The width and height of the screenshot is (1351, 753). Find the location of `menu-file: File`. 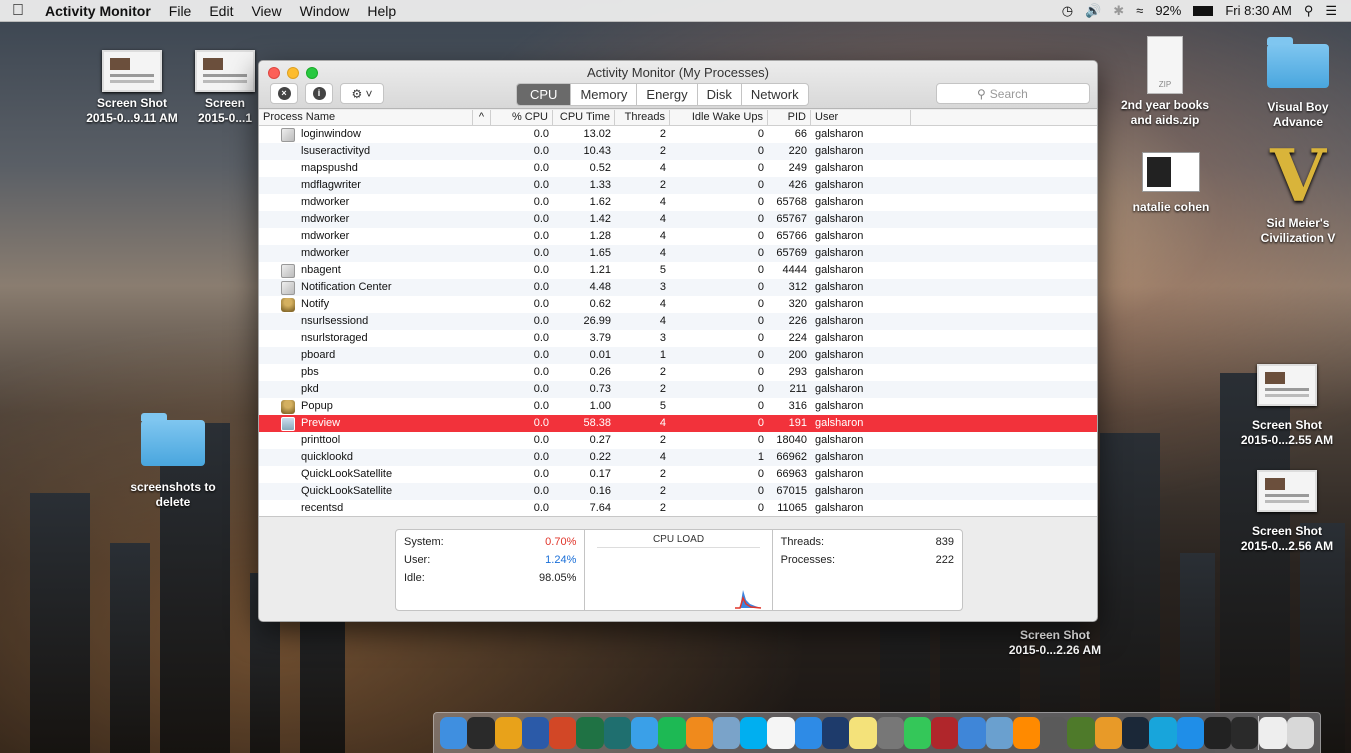

menu-file: File is located at coordinates (180, 11).